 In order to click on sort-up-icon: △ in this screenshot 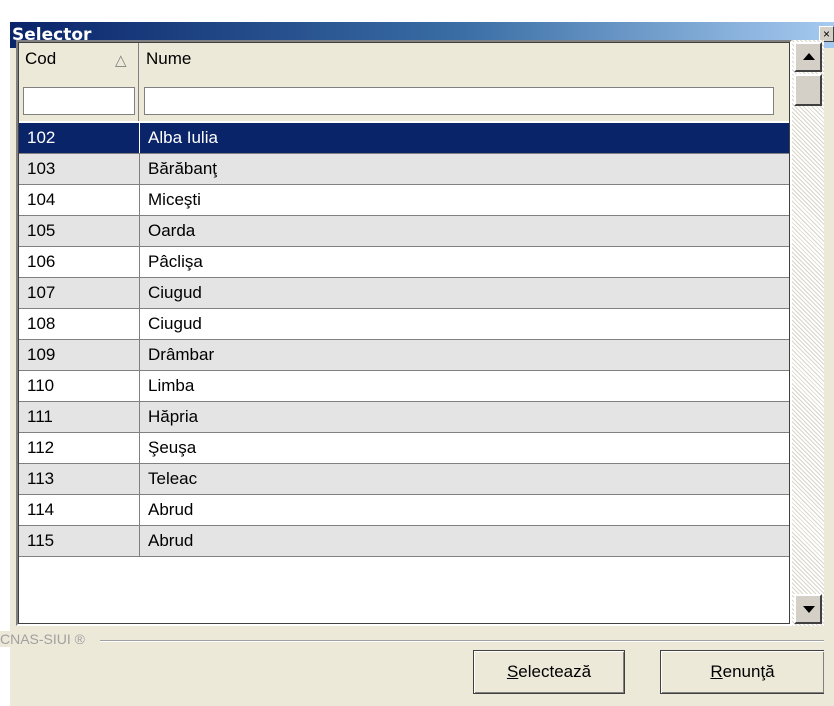, I will do `click(121, 60)`.